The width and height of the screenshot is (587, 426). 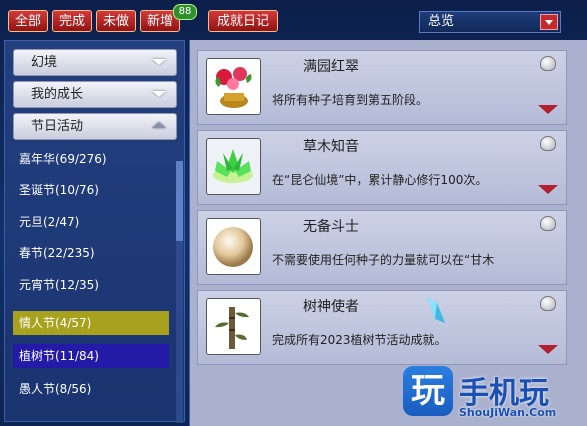 What do you see at coordinates (91, 253) in the screenshot?
I see `sidebar-item-spring-festival: 春节(22/235)` at bounding box center [91, 253].